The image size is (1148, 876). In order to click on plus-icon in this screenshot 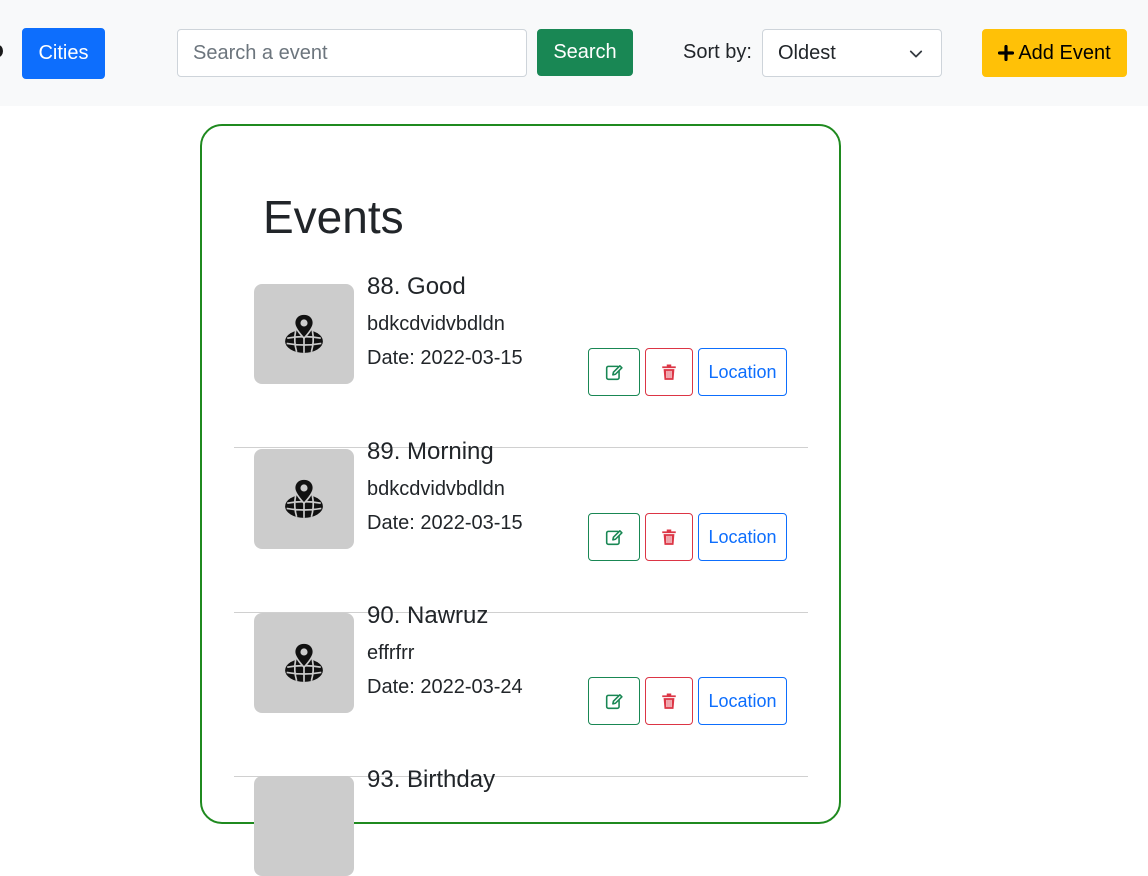, I will do `click(1006, 53)`.